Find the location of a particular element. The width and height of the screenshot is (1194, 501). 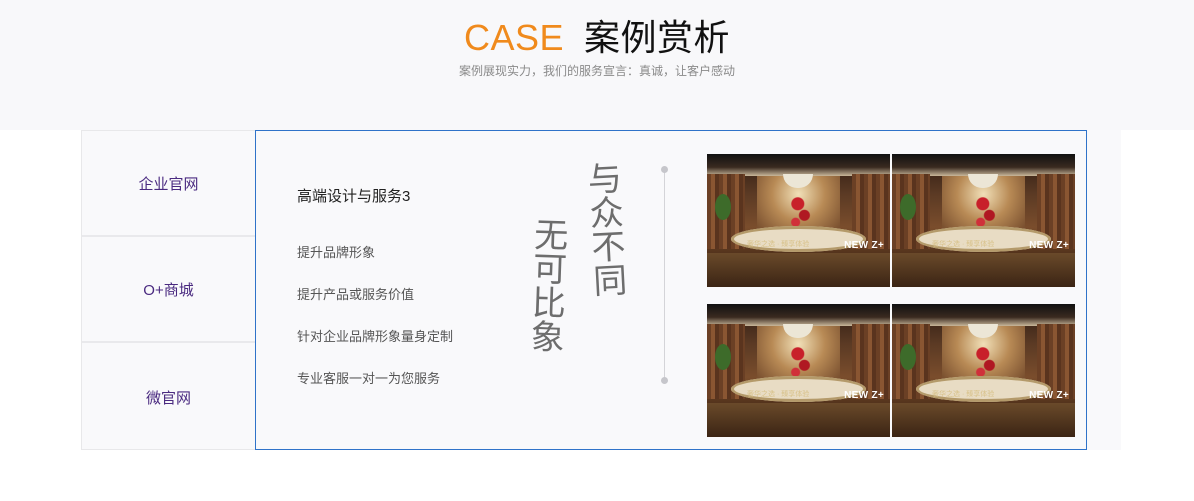

title-chinese: 案例赏析 is located at coordinates (657, 37).